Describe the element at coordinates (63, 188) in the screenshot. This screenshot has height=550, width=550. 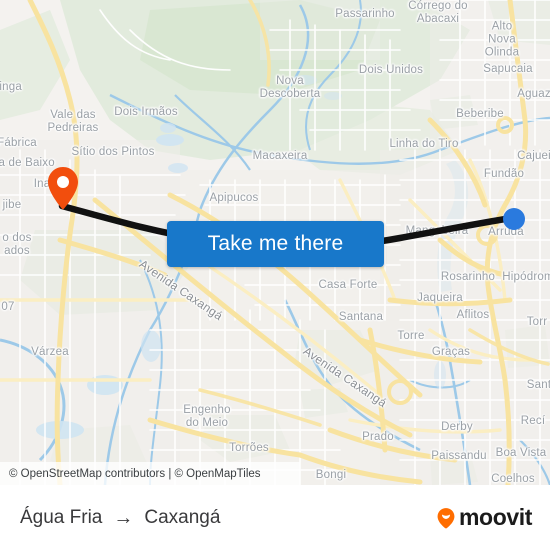
I see `origin-pin-icon` at that location.